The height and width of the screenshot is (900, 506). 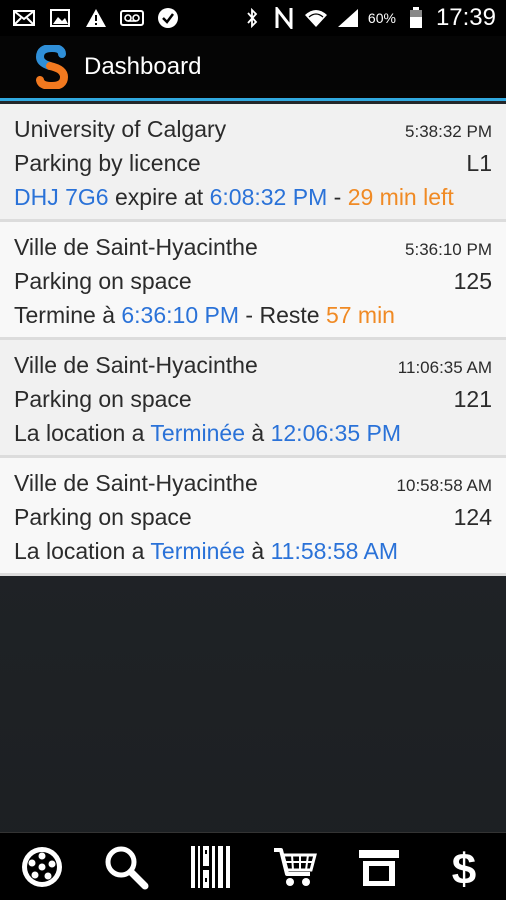 What do you see at coordinates (316, 18) in the screenshot?
I see `wifi-icon` at bounding box center [316, 18].